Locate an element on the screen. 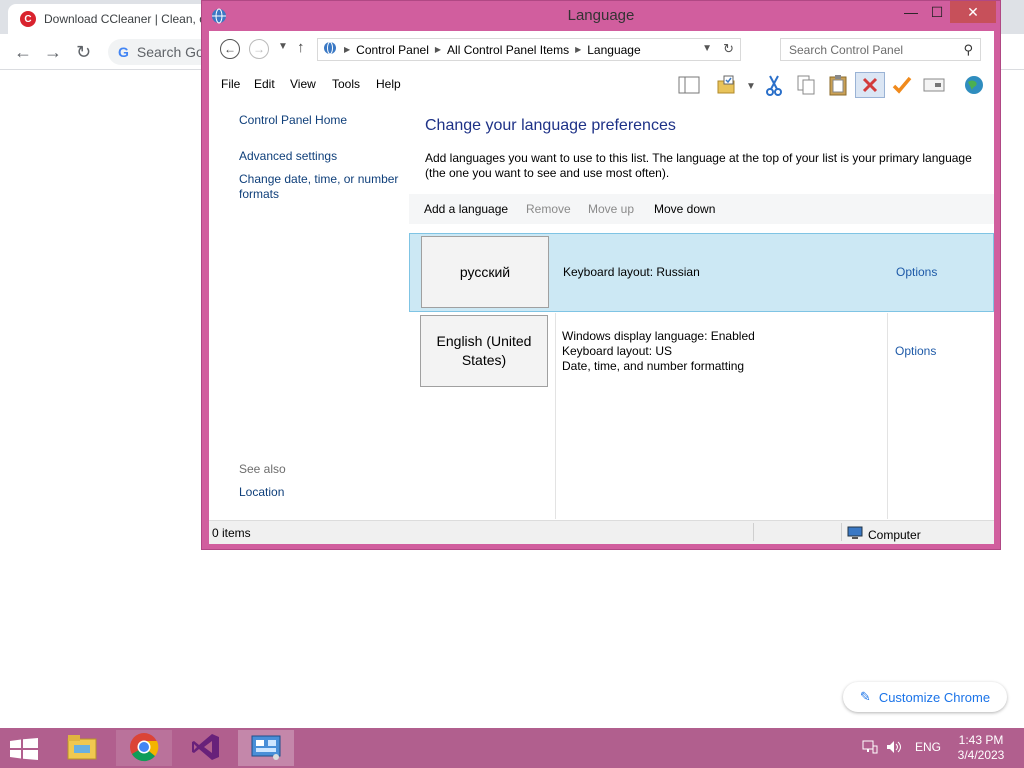 The height and width of the screenshot is (768, 1024). back-arrow-icon: ← is located at coordinates (23, 52).